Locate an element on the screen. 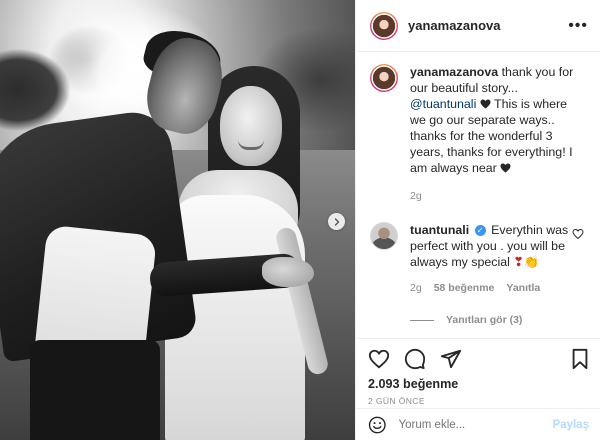 The height and width of the screenshot is (440, 600). comment-input is located at coordinates (475, 424).